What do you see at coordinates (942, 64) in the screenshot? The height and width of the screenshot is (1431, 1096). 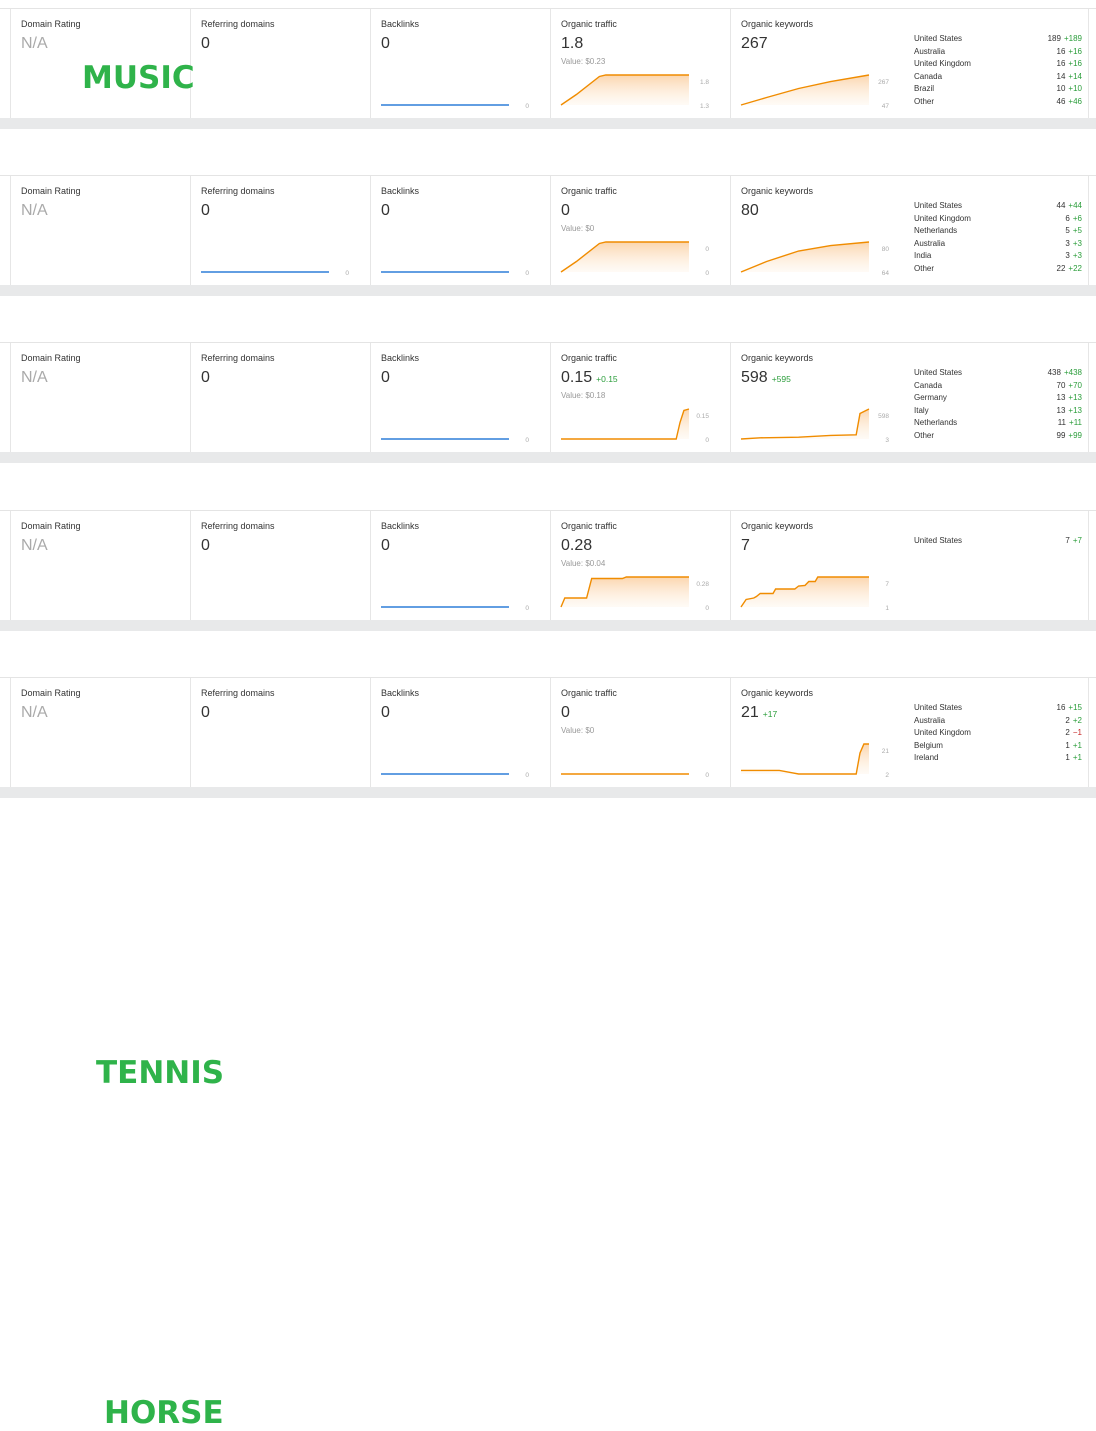 I see `country-name: United Kingdom` at bounding box center [942, 64].